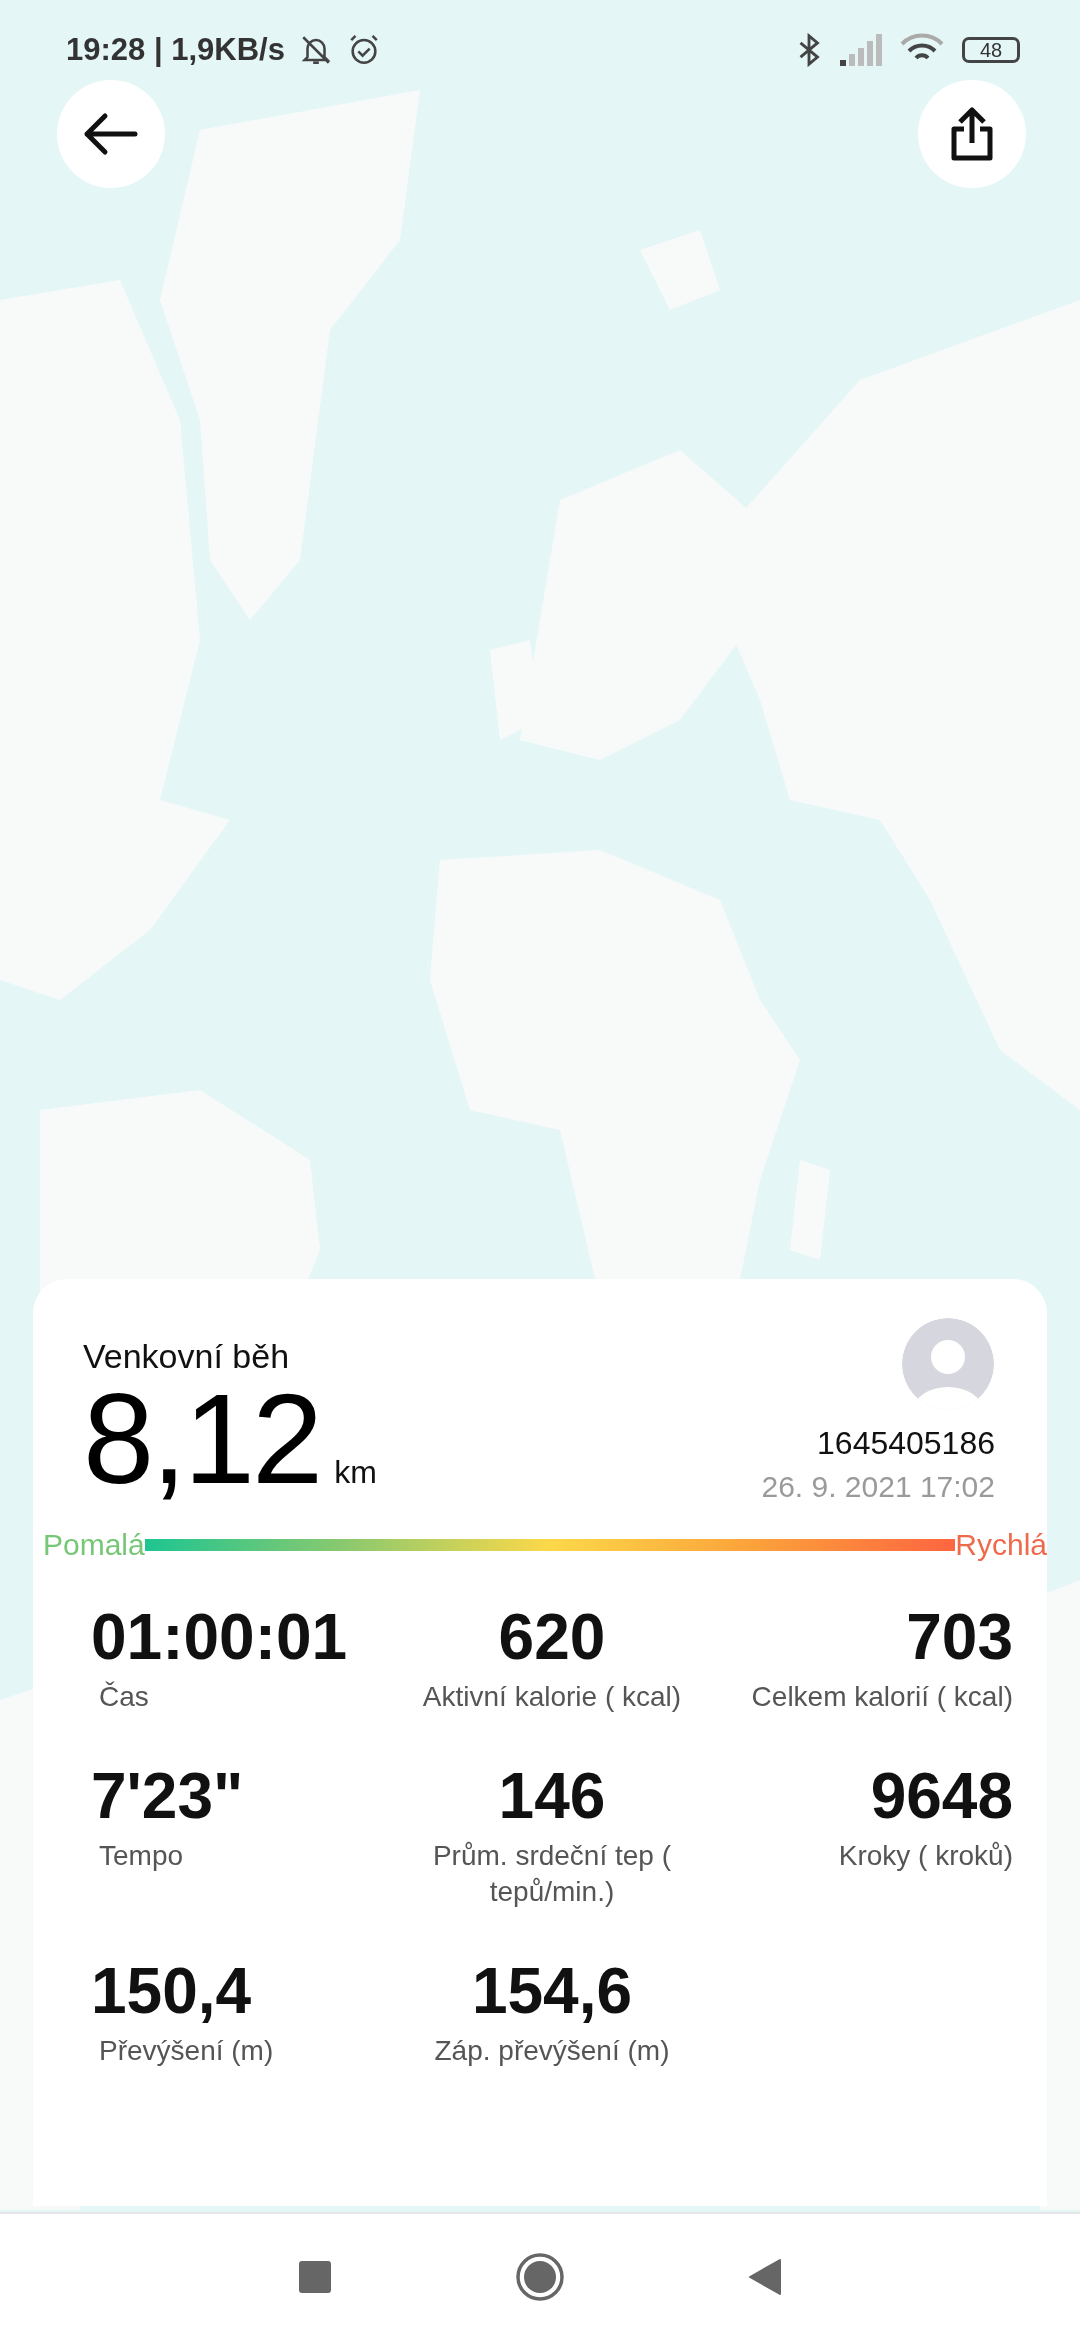 This screenshot has height=2340, width=1080. I want to click on stat-label: Převýšení (m), so click(186, 2050).